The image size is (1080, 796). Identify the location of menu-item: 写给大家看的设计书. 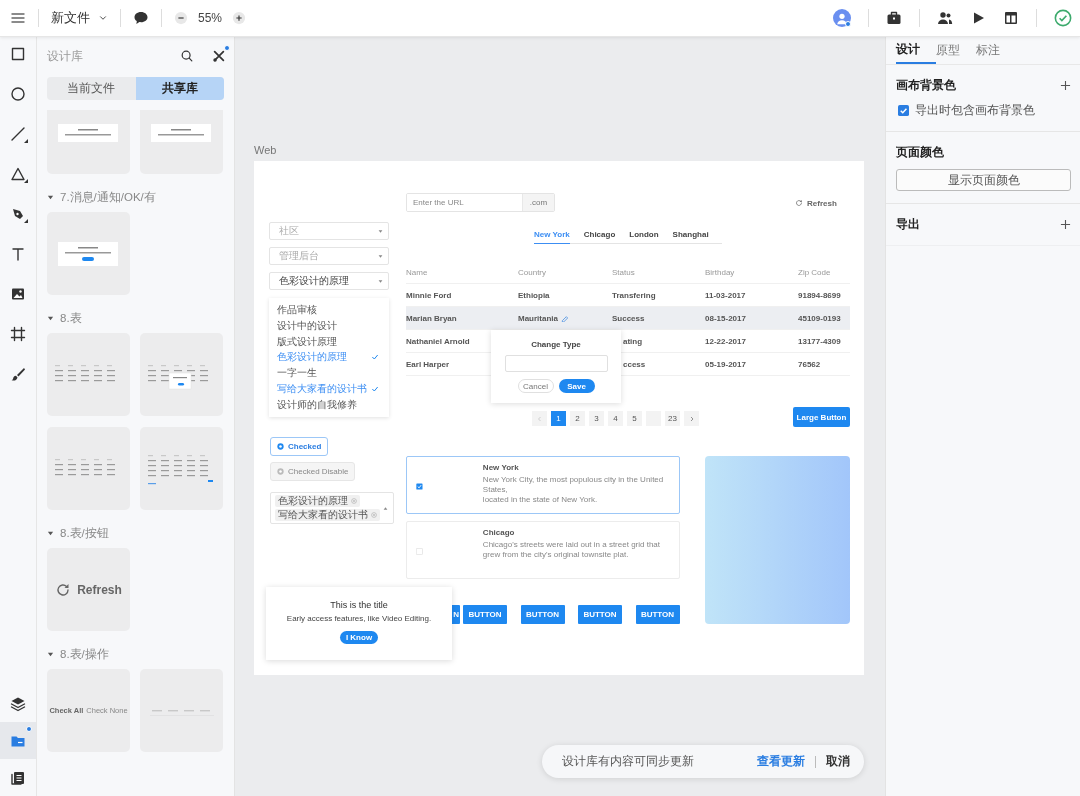
(329, 389).